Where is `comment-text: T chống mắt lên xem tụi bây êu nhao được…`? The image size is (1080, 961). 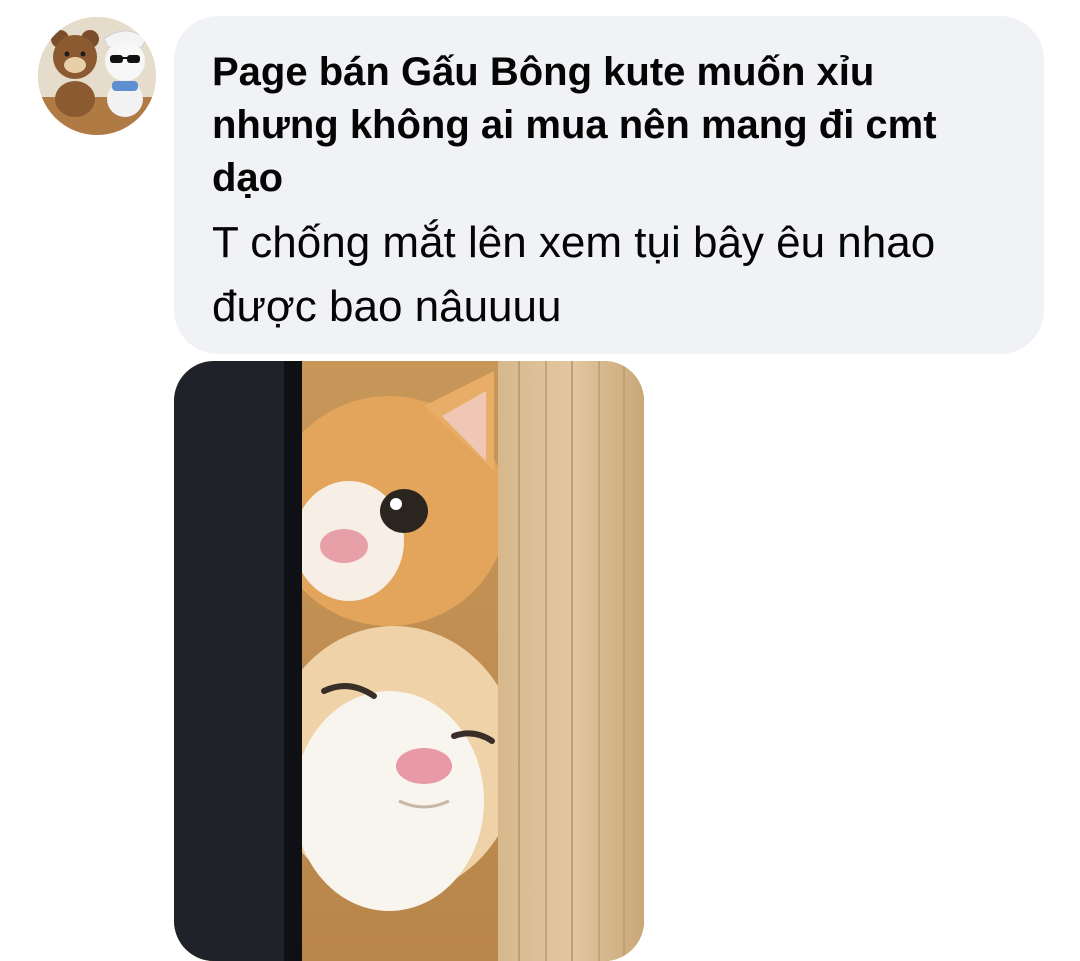
comment-text: T chống mắt lên xem tụi bây êu nhao được… is located at coordinates (574, 274).